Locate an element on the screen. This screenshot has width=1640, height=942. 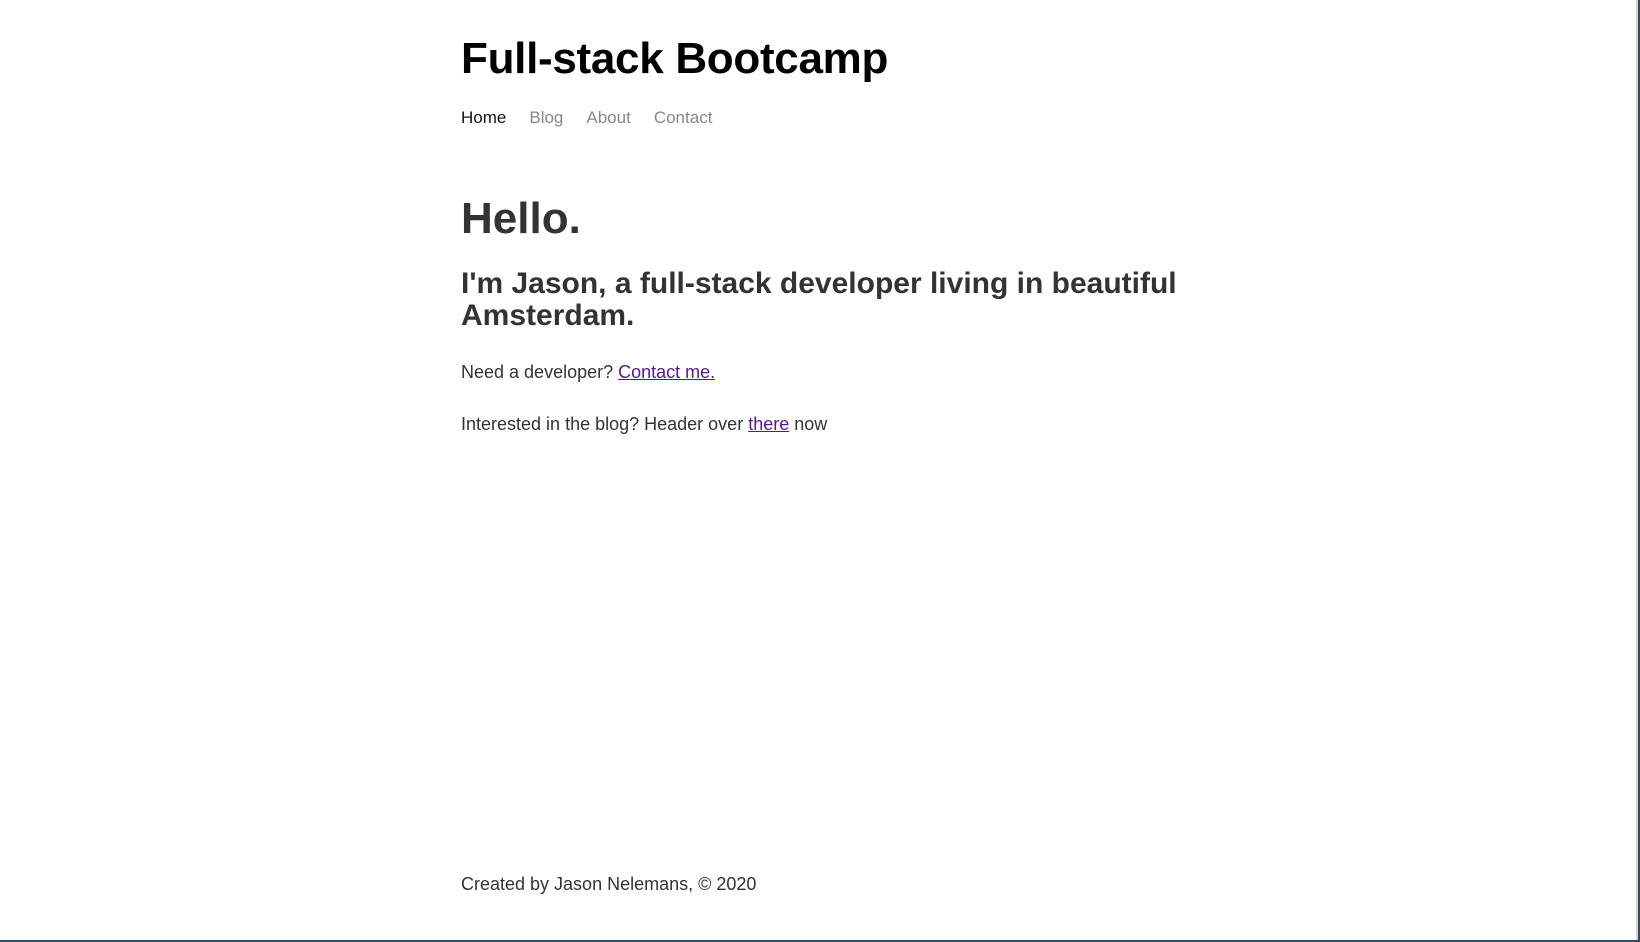
nav-about-link: About is located at coordinates (608, 118).